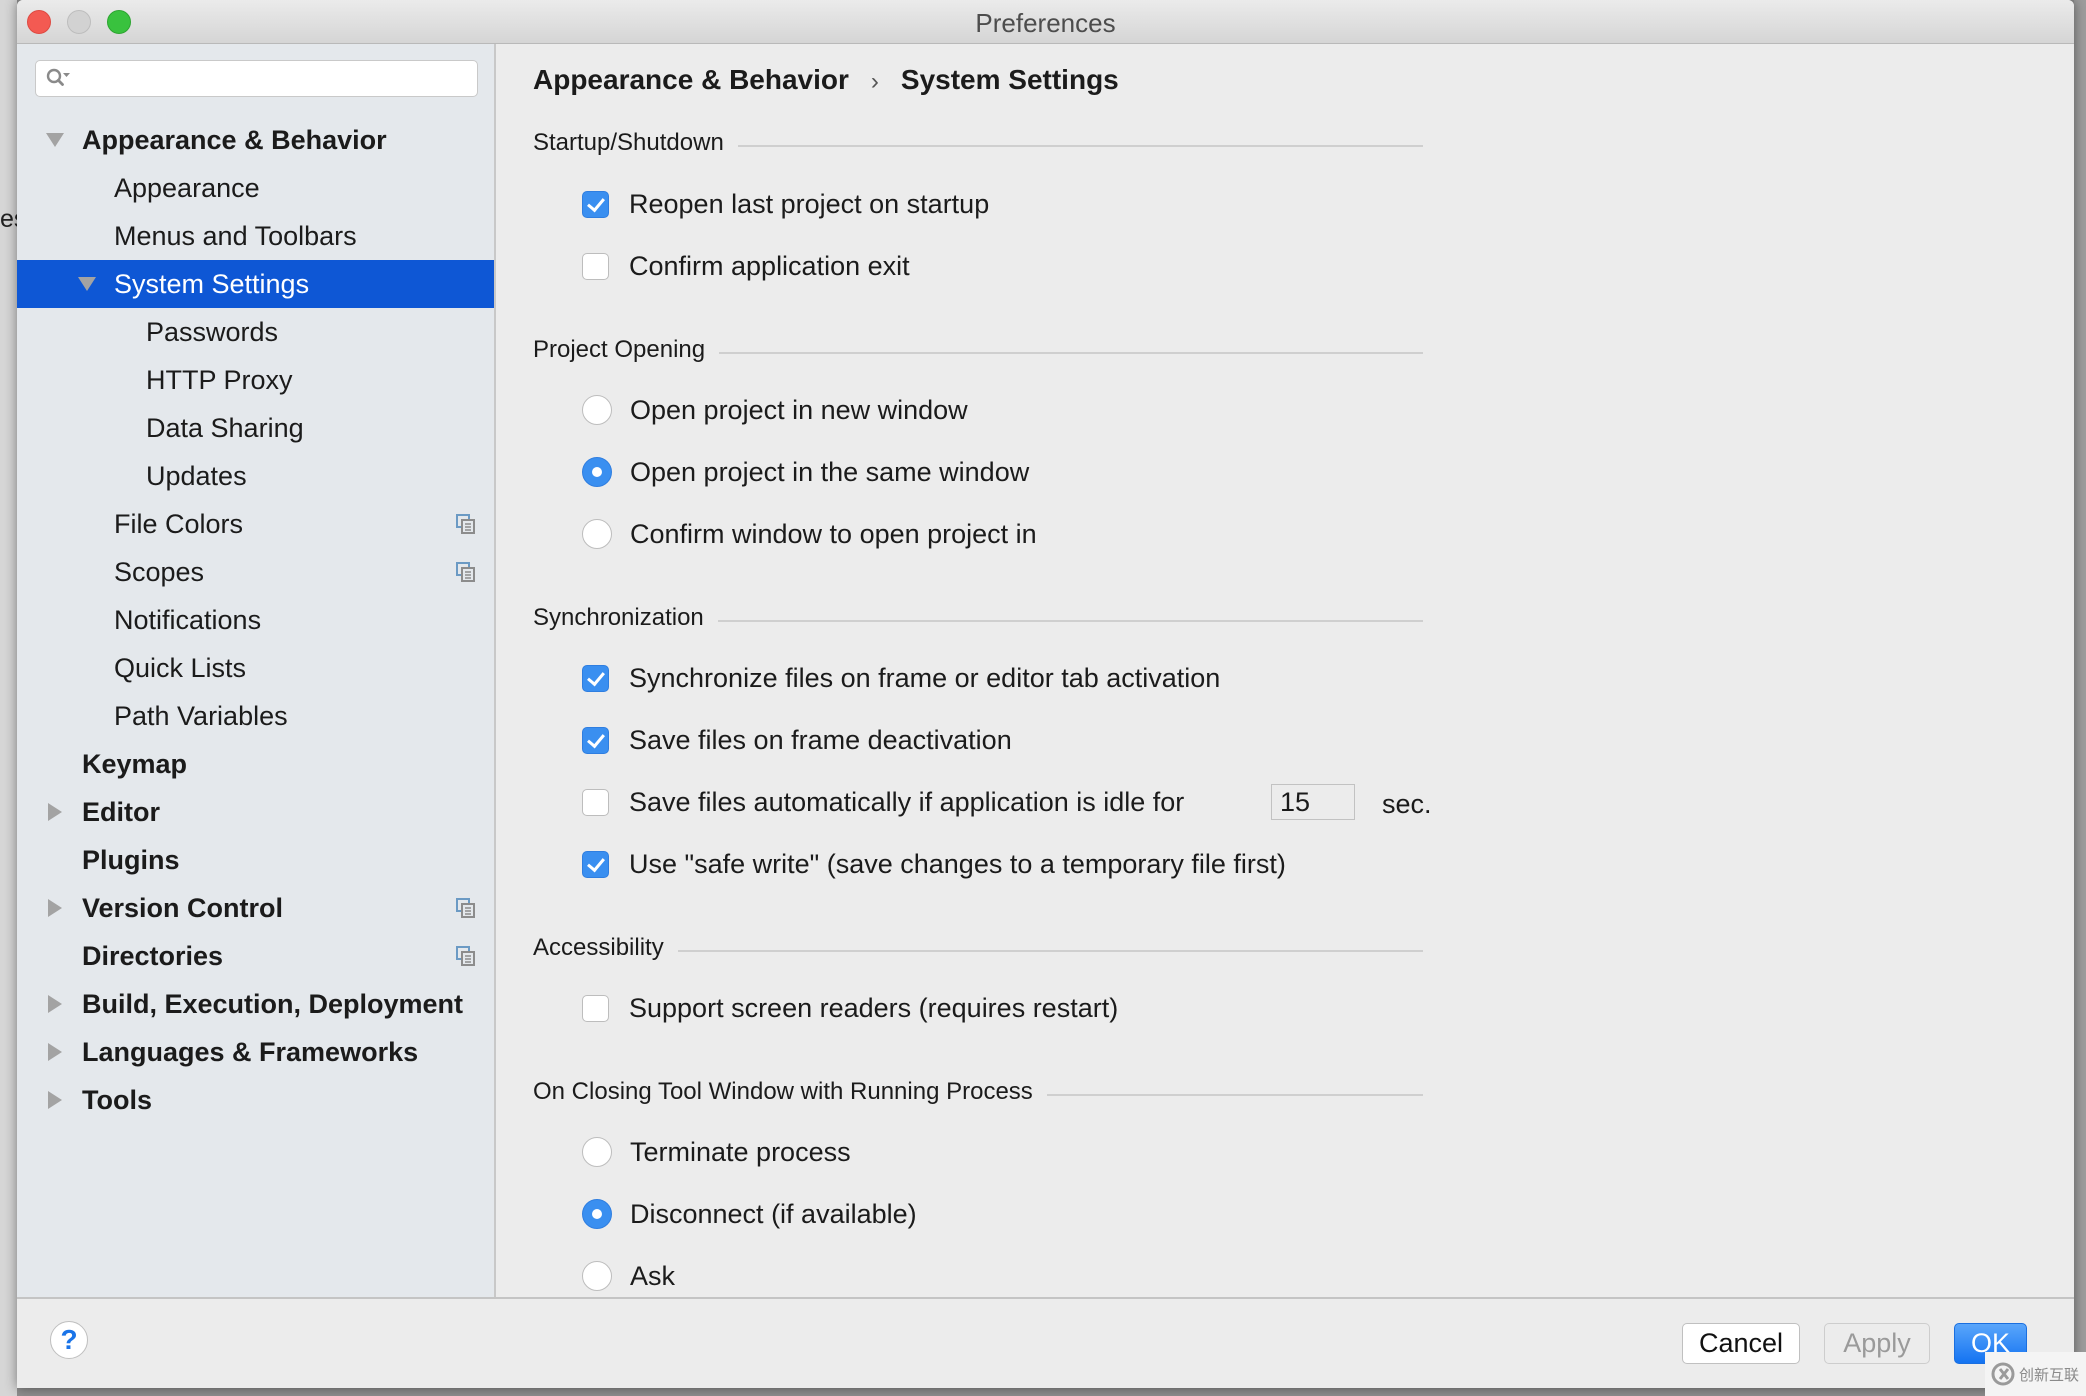  Describe the element at coordinates (978, 618) in the screenshot. I see `section-synchronization: Synchronization` at that location.